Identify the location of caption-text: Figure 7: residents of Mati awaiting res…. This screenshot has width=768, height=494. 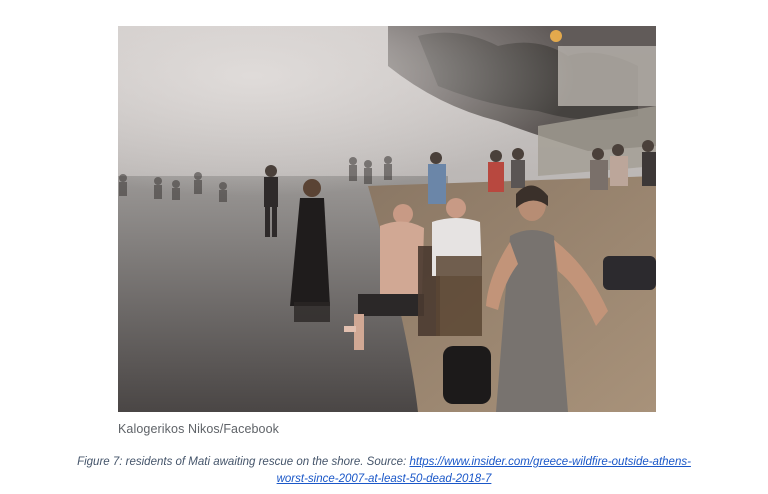
(243, 462).